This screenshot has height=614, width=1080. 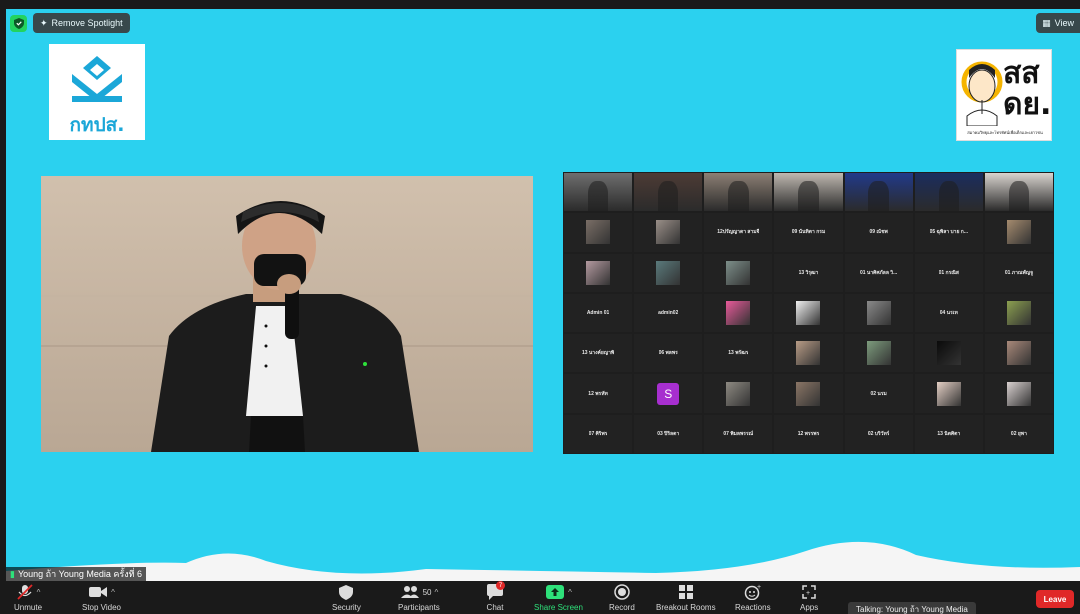 What do you see at coordinates (1058, 23) in the screenshot?
I see `view-button: ▦ View` at bounding box center [1058, 23].